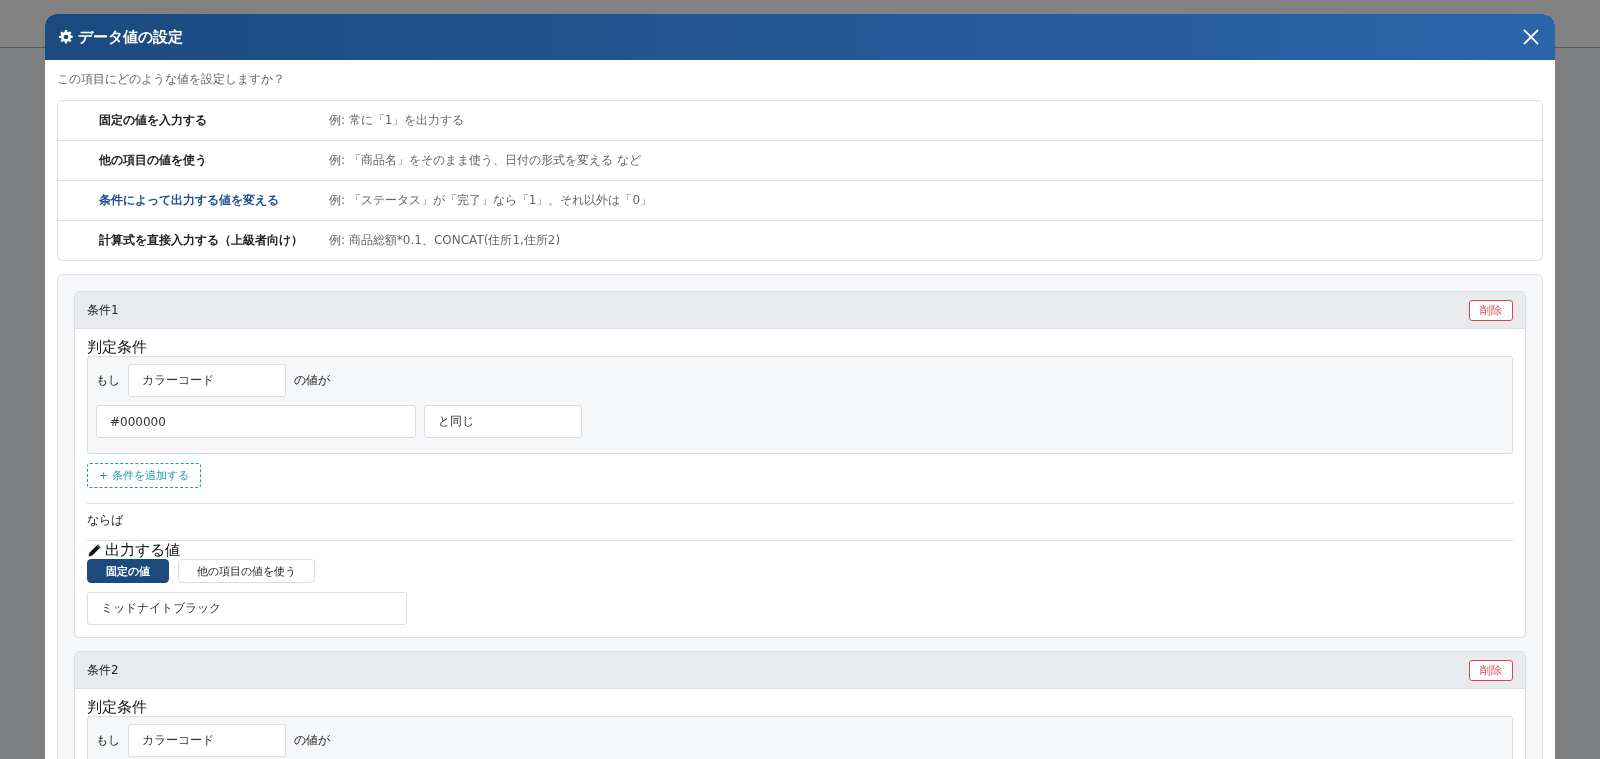  I want to click on then-label: ならば, so click(105, 520).